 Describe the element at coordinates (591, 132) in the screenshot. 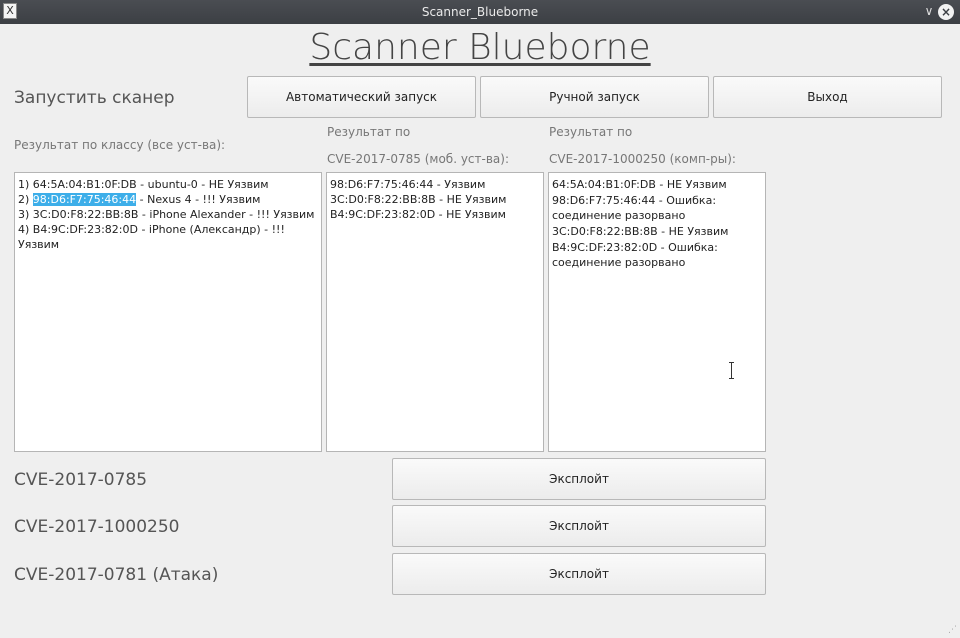

I see `comp-result-header-line1: Результат по` at that location.